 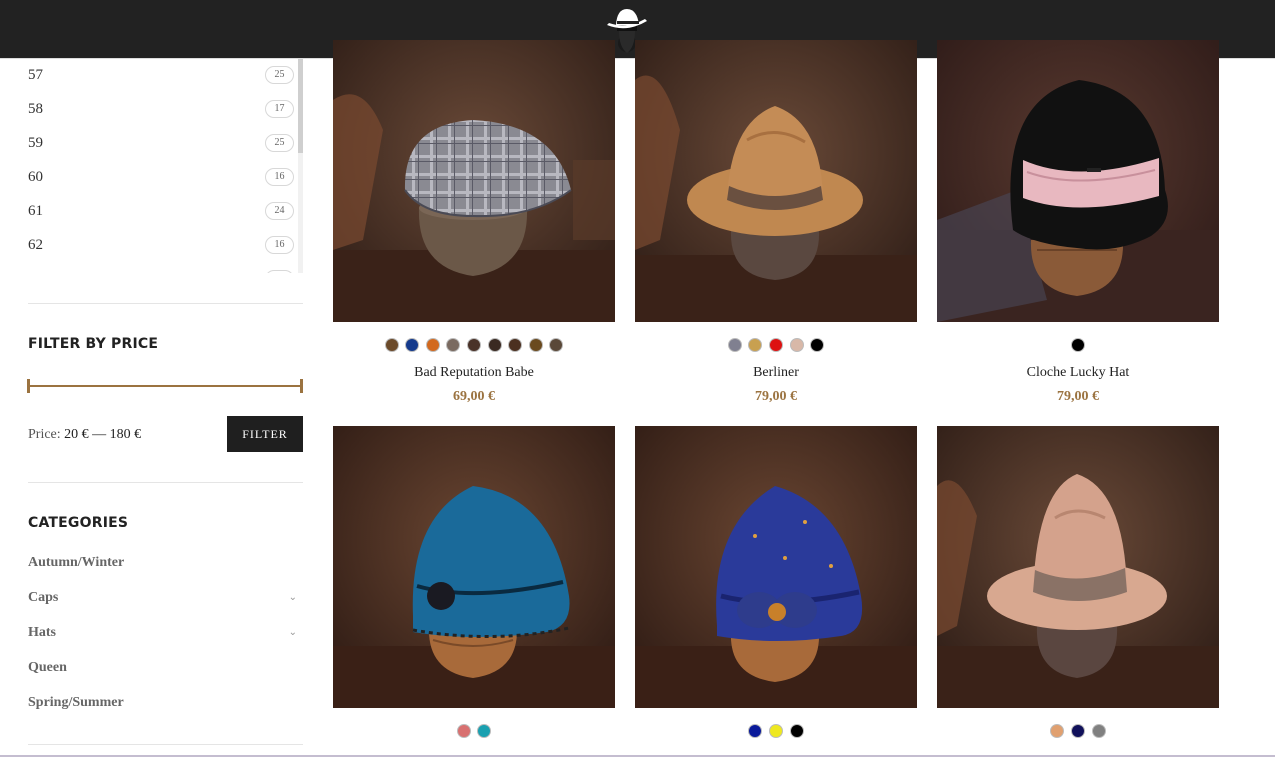 I want to click on price-range-value: 20 € — 180 €, so click(x=103, y=434).